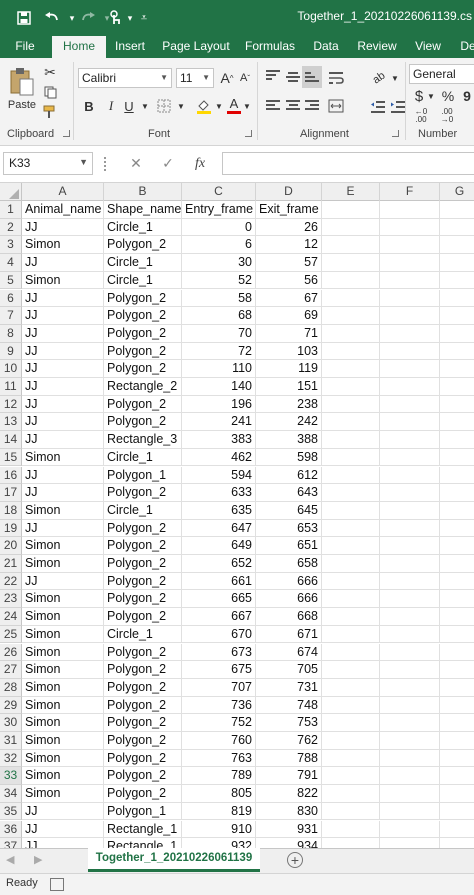 Image resolution: width=474 pixels, height=895 pixels. What do you see at coordinates (219, 843) in the screenshot?
I see `cell: 932` at bounding box center [219, 843].